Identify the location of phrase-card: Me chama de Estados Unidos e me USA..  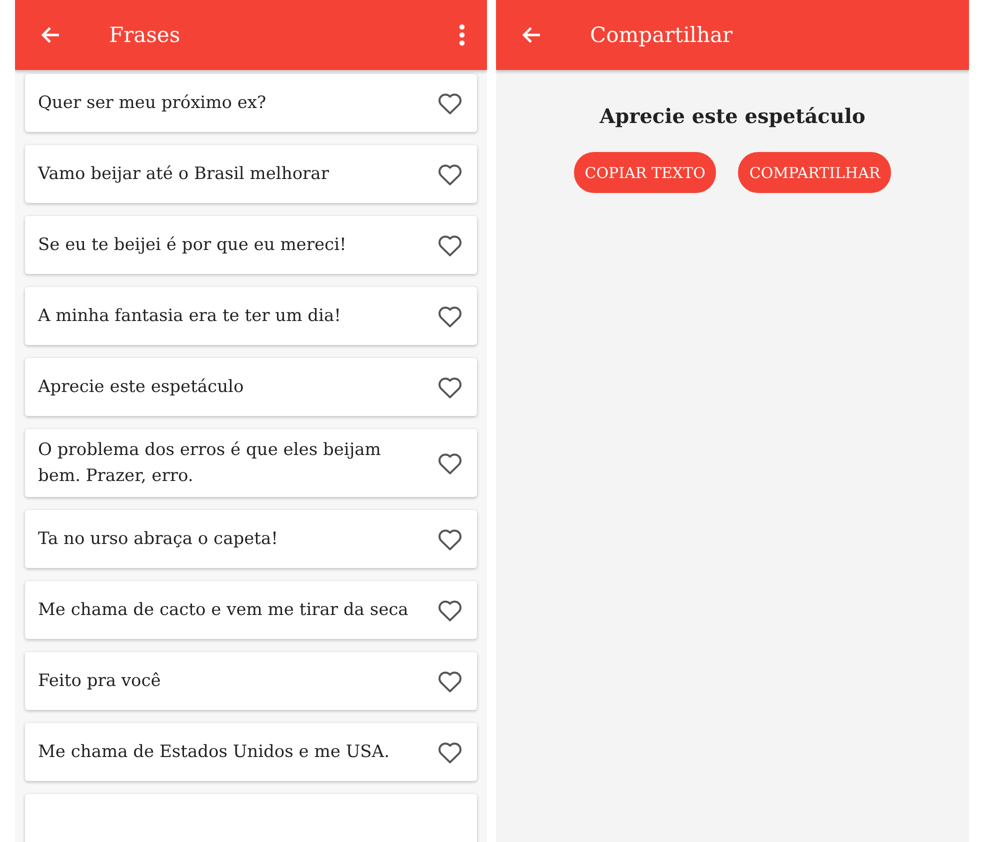
(251, 752).